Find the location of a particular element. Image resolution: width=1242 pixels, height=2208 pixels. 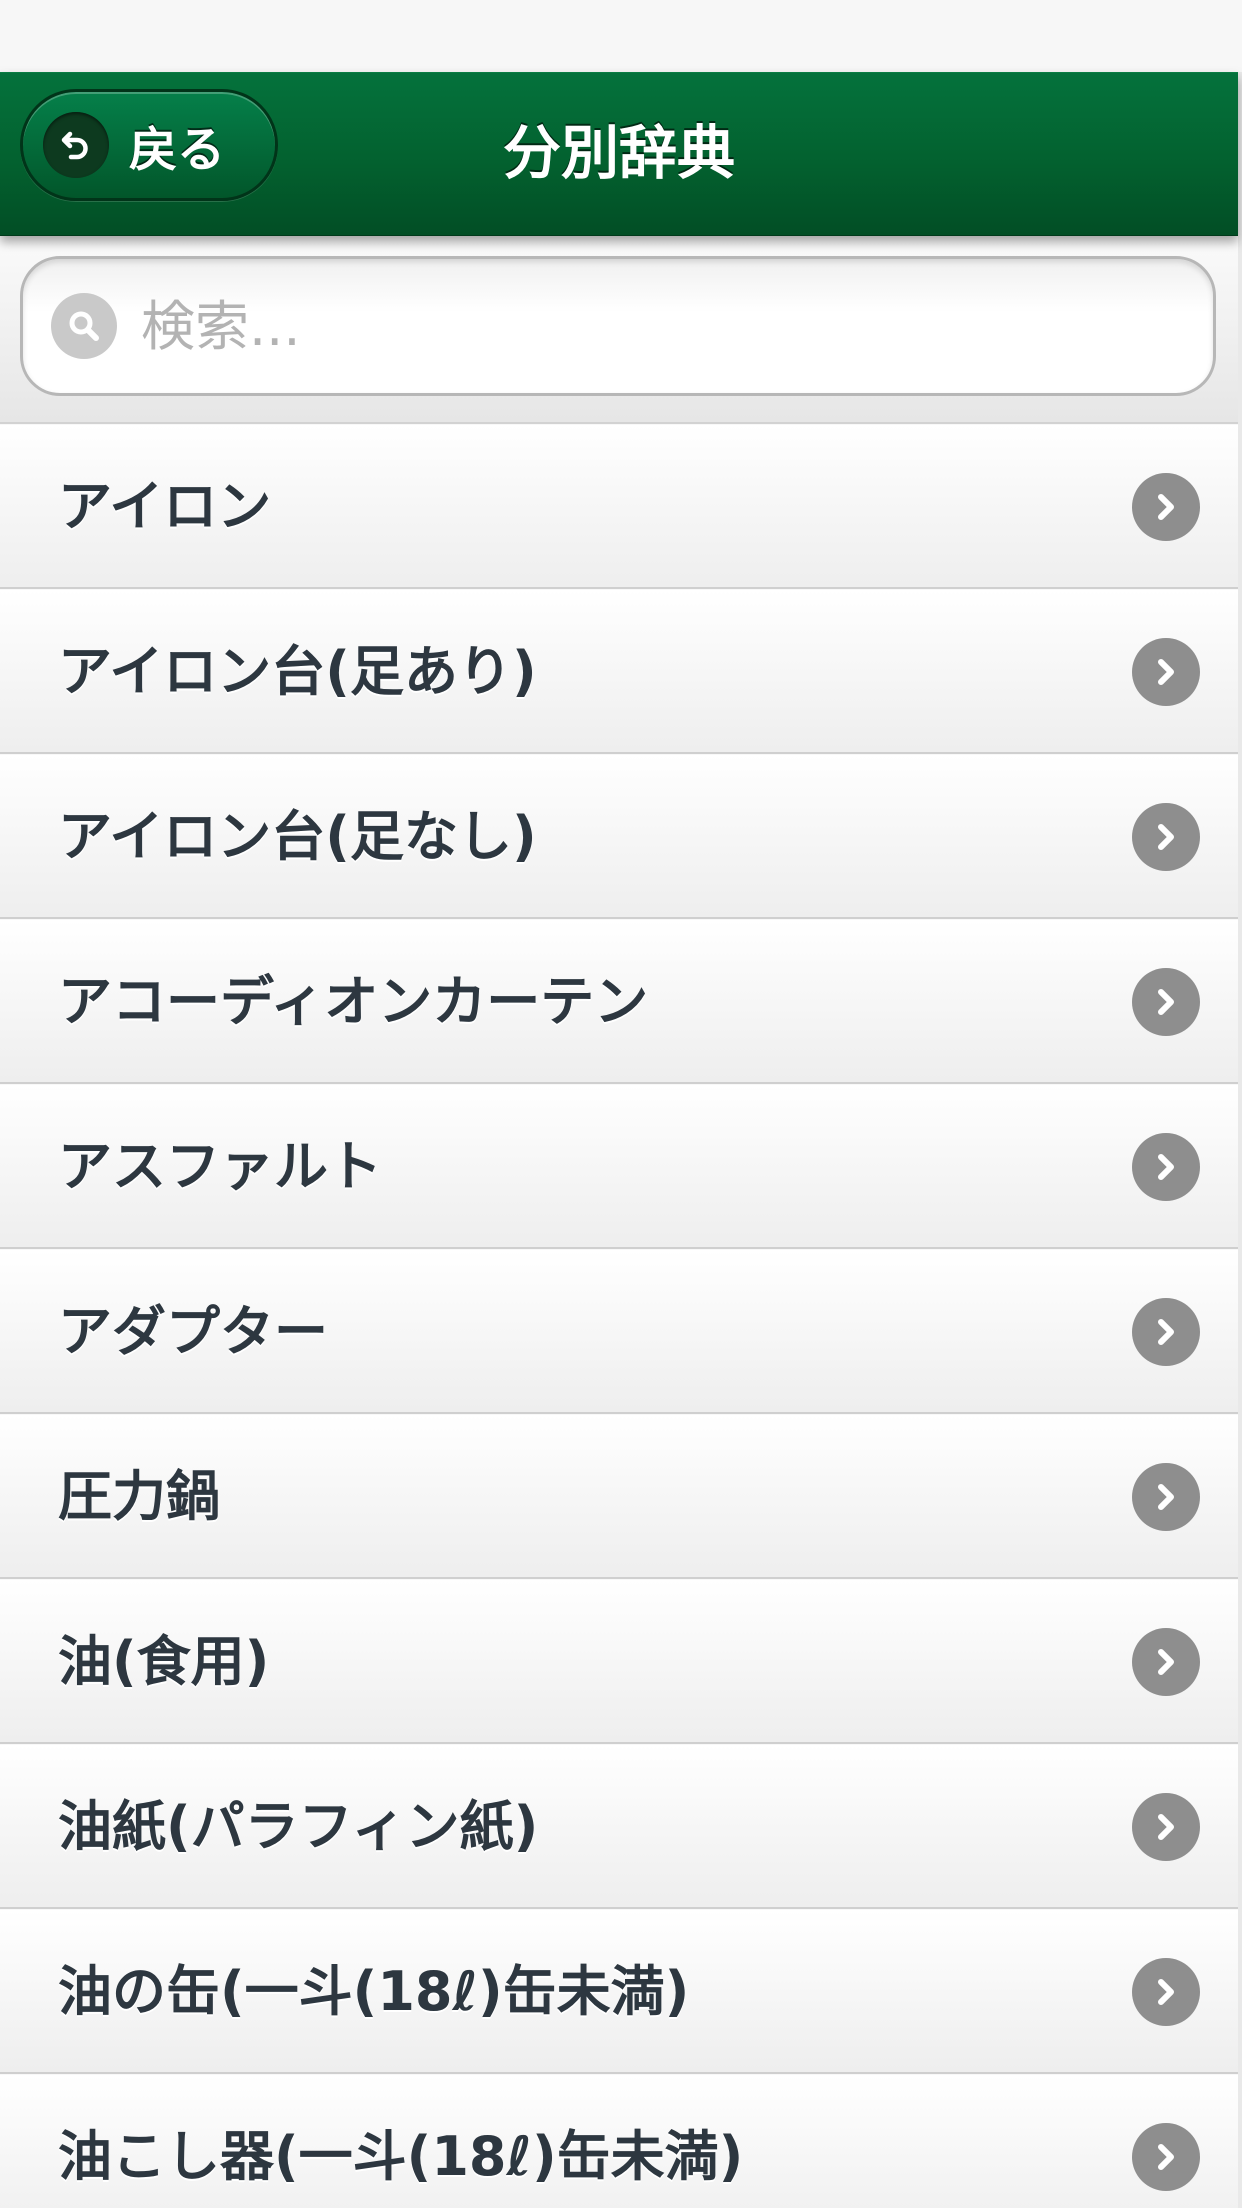

page-title: 分別辞典 is located at coordinates (618, 153).